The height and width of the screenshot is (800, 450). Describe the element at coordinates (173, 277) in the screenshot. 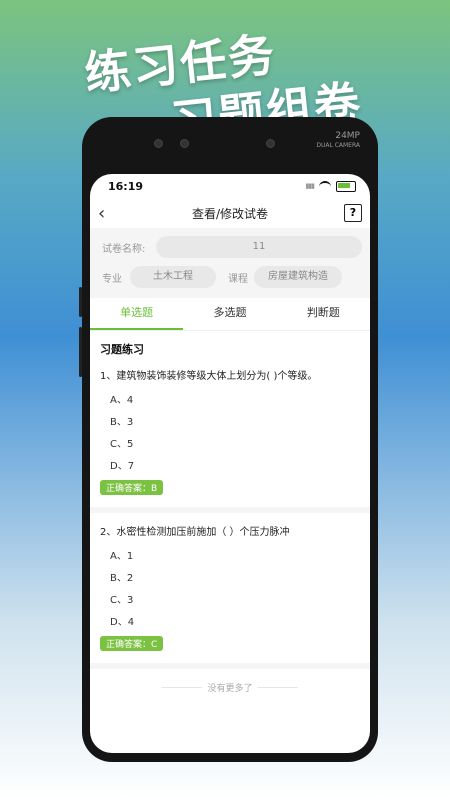

I see `major-select: 土木工程` at that location.